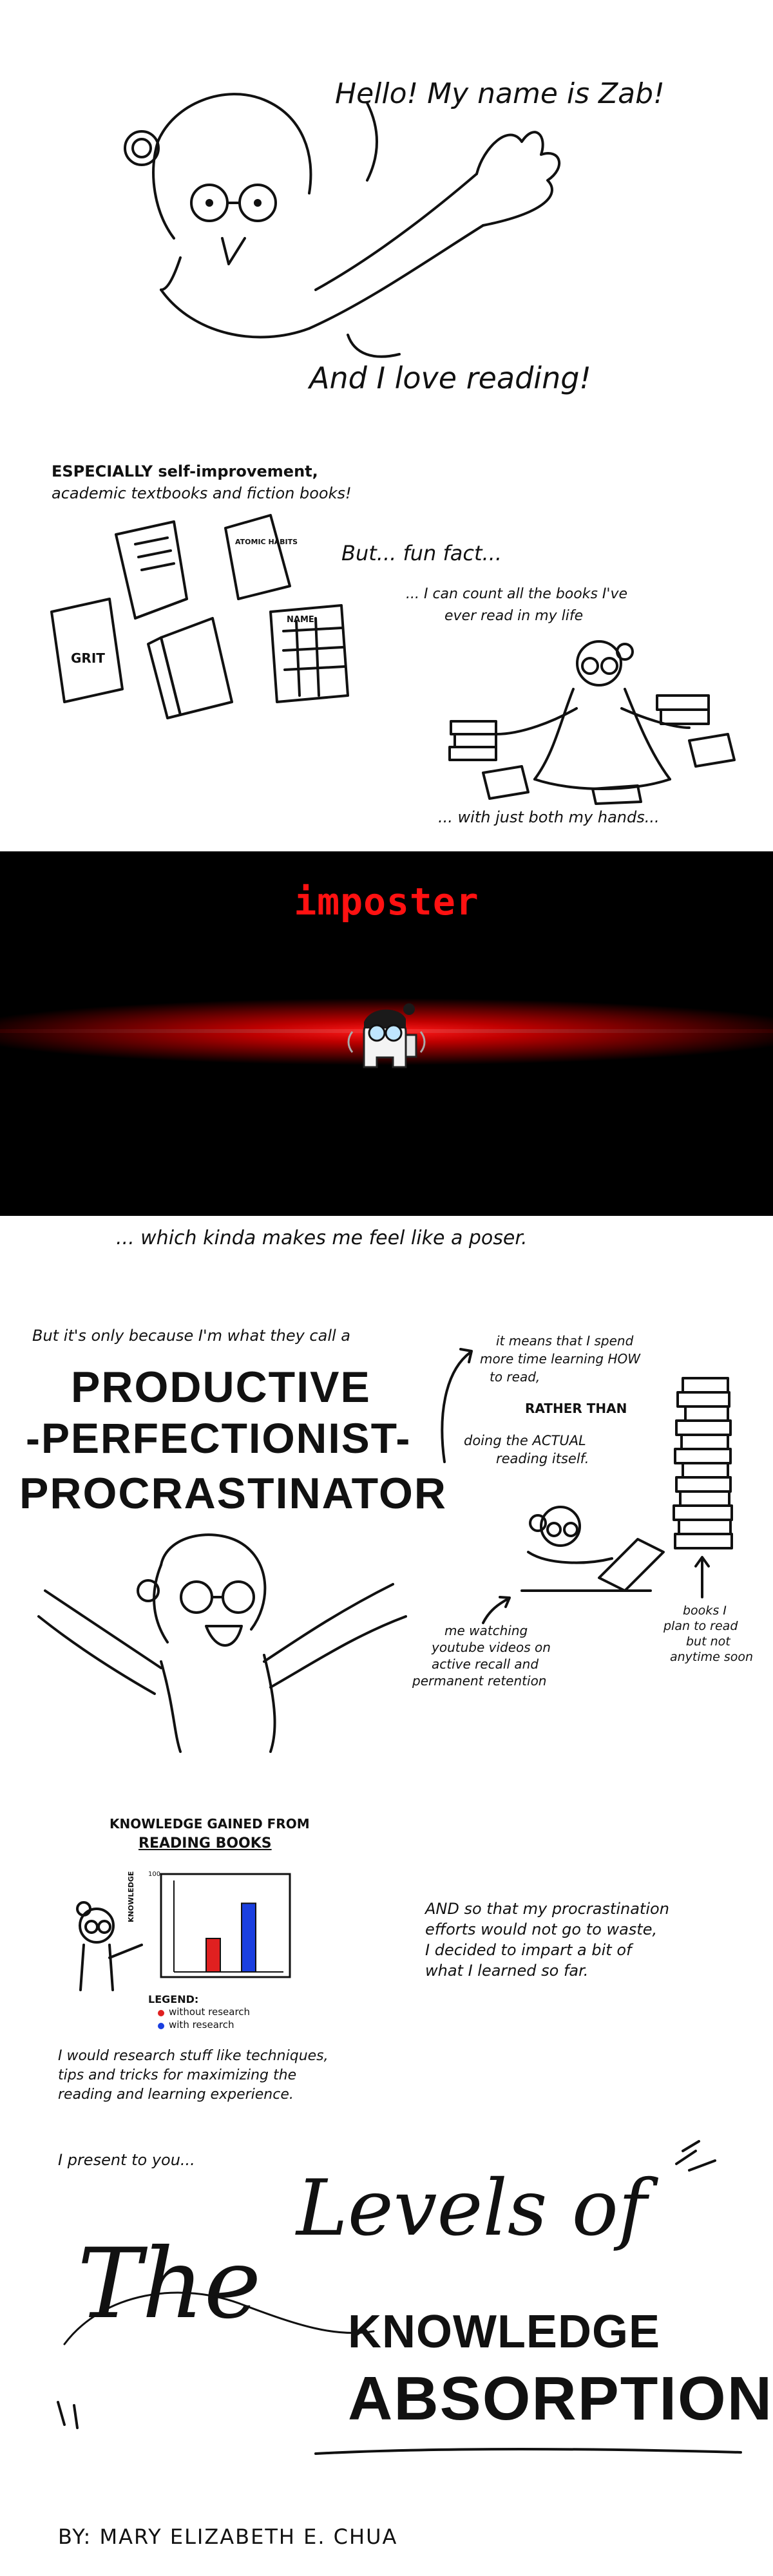 This screenshot has height=2576, width=773. Describe the element at coordinates (525, 1440) in the screenshot. I see `doing-line-1: doing the ACTUAL` at that location.